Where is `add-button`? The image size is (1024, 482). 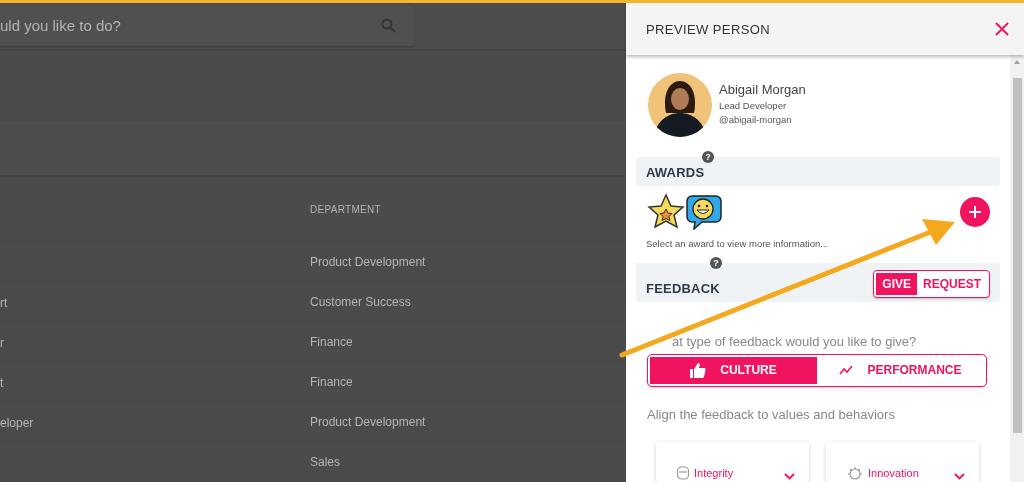
add-button is located at coordinates (975, 212).